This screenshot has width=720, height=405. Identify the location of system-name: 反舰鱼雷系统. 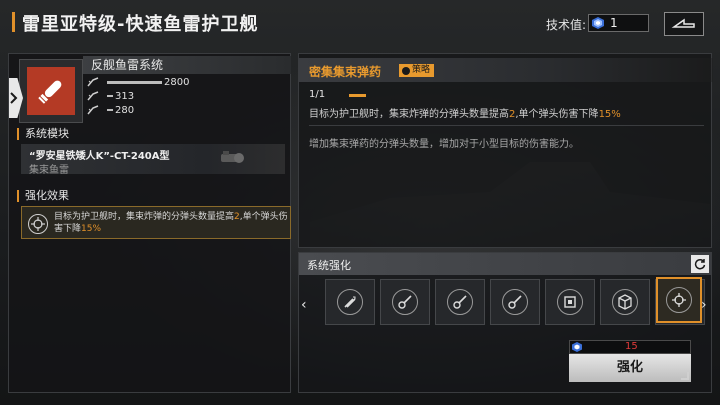
(187, 65).